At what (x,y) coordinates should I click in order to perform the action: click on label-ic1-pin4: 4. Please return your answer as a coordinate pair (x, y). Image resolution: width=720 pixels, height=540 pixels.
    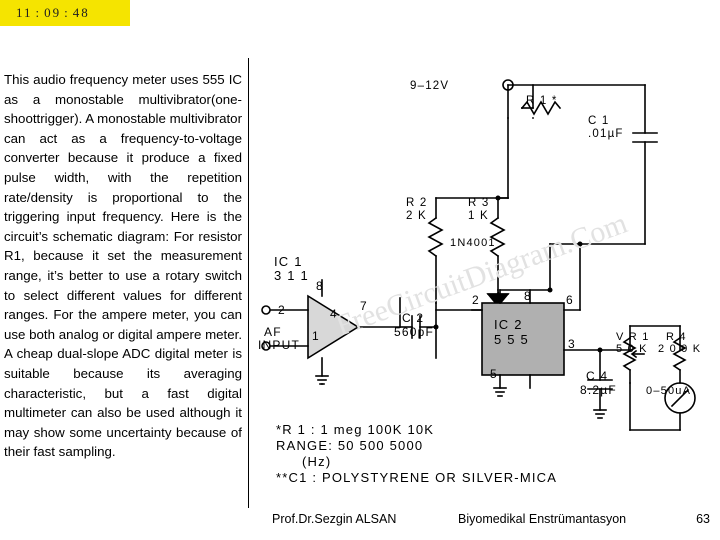
    Looking at the image, I should click on (334, 314).